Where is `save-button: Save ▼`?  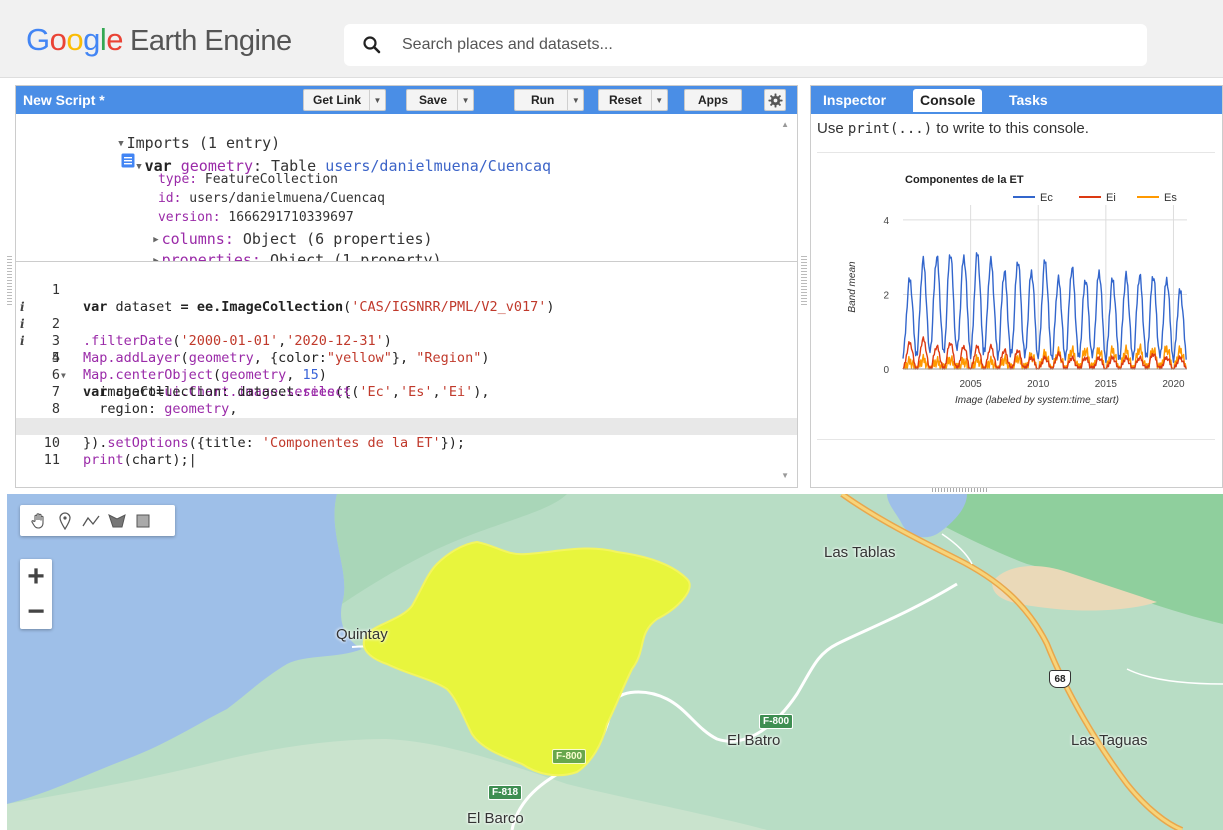 save-button: Save ▼ is located at coordinates (440, 100).